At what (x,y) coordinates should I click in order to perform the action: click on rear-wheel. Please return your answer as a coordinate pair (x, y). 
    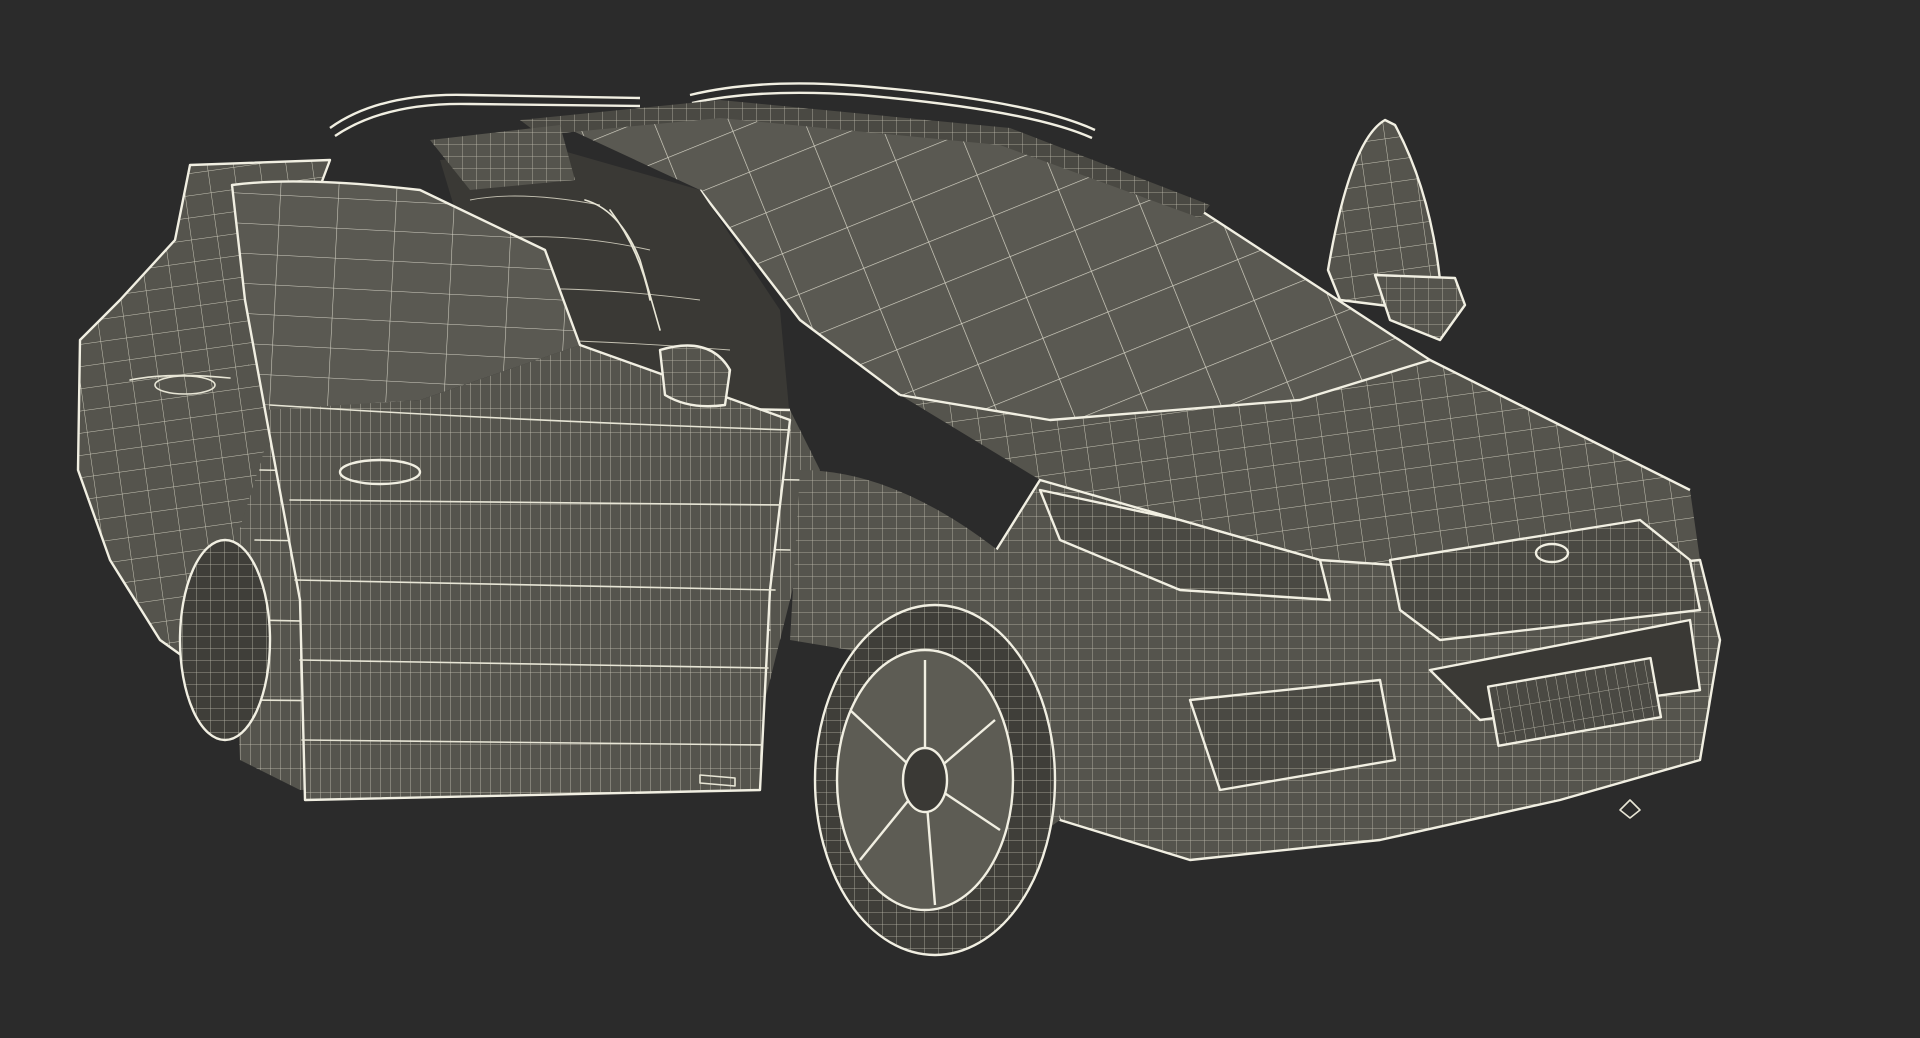
    Looking at the image, I should click on (225, 640).